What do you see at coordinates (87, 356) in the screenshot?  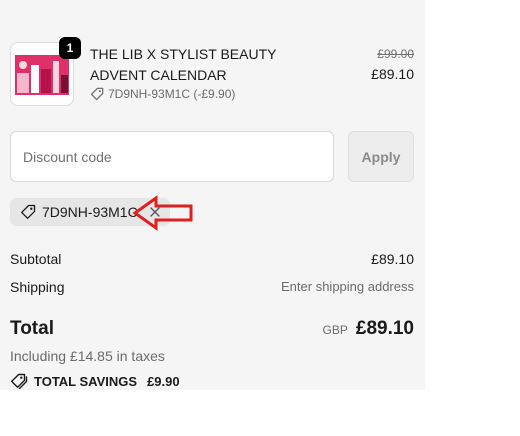 I see `taxes-note: Including £14.85 in taxes` at bounding box center [87, 356].